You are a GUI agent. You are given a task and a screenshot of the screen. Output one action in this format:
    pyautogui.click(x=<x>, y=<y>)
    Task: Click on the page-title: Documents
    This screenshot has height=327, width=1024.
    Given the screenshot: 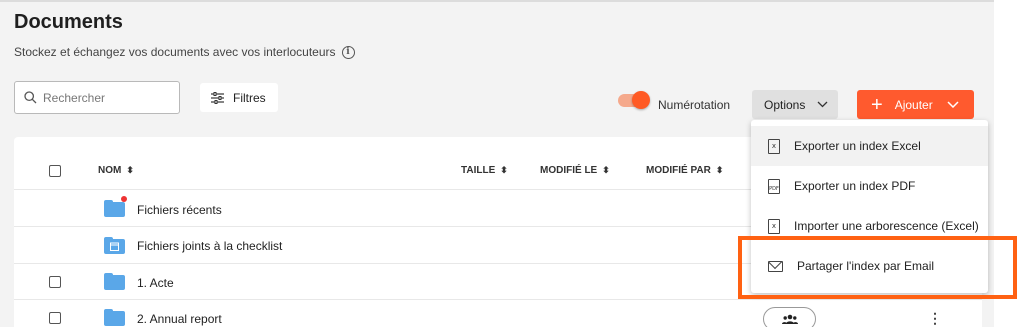 What is the action you would take?
    pyautogui.click(x=68, y=22)
    